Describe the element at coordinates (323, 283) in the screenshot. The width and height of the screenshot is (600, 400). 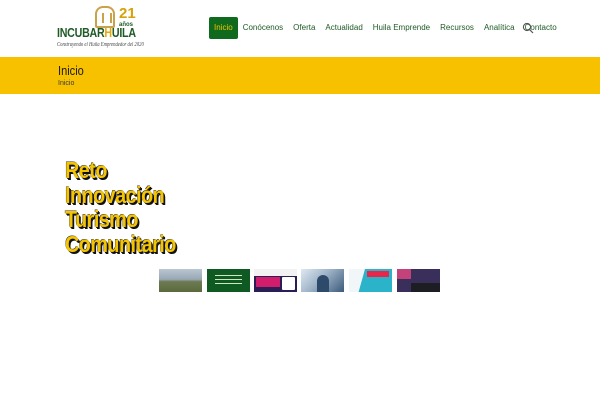
I see `thumbnail-person-silhouette` at that location.